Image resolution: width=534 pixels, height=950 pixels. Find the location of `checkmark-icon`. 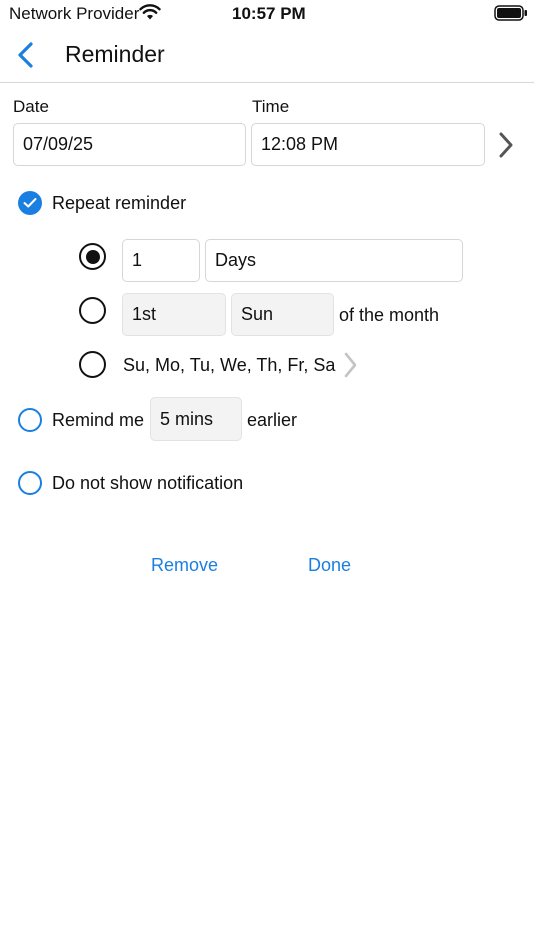

checkmark-icon is located at coordinates (30, 203).